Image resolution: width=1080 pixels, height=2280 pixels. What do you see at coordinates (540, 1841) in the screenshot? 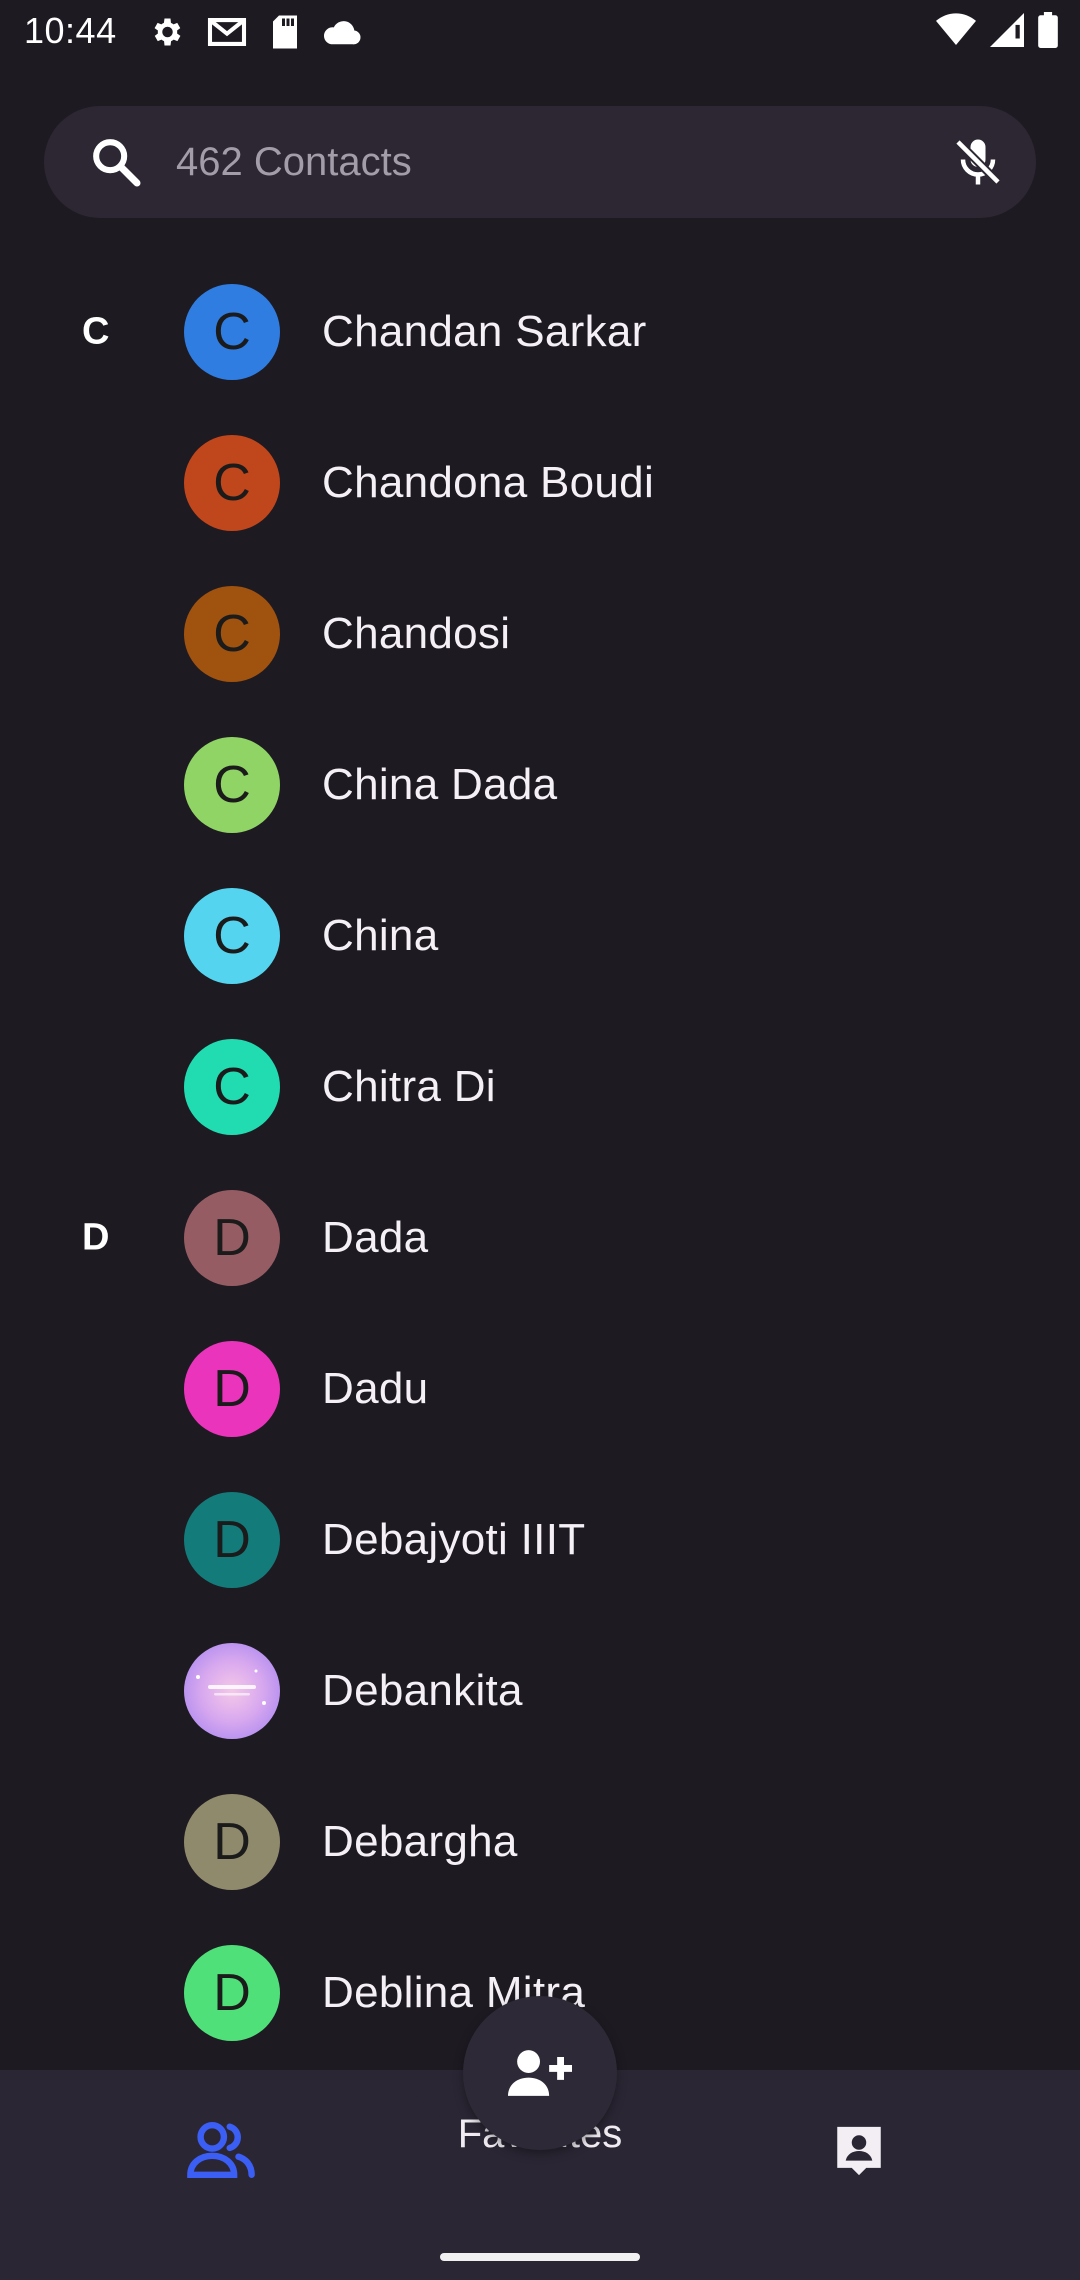
I see `contact-row: D Debargha` at bounding box center [540, 1841].